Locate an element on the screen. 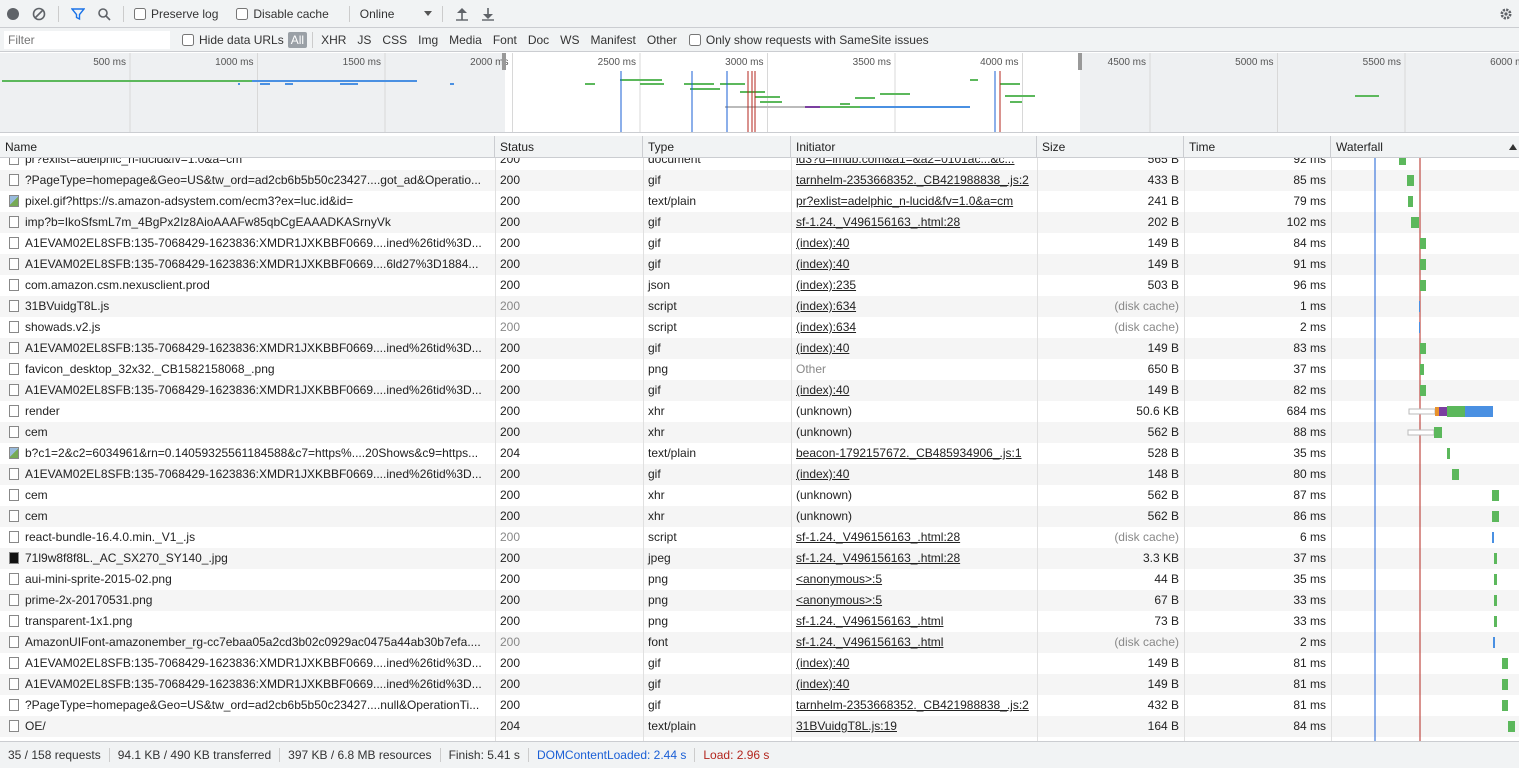 The width and height of the screenshot is (1519, 768). column-header-type: Type is located at coordinates (717, 147).